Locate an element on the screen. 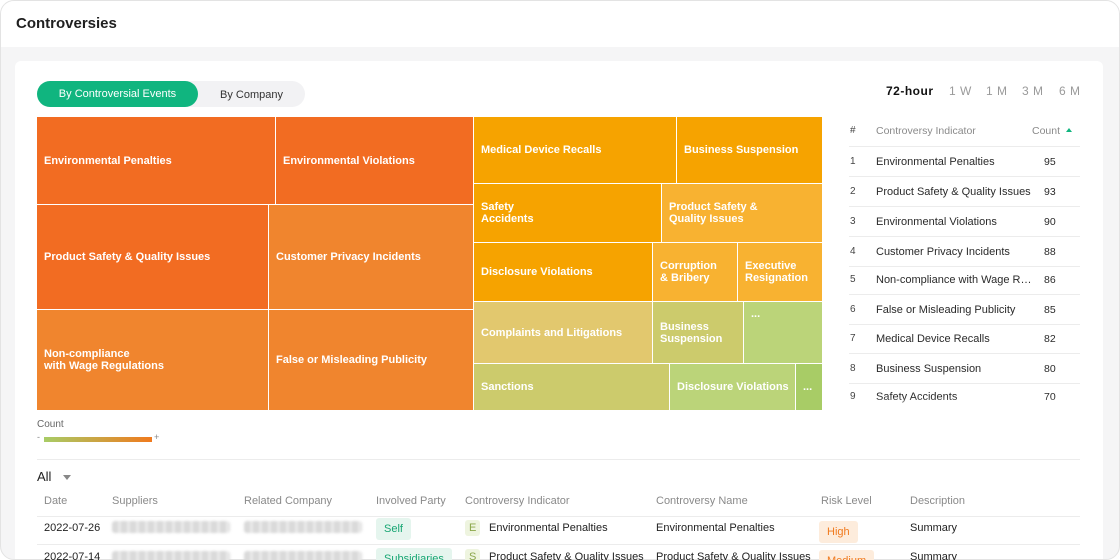 This screenshot has width=1120, height=560. ranking-count: 86 is located at coordinates (1050, 280).